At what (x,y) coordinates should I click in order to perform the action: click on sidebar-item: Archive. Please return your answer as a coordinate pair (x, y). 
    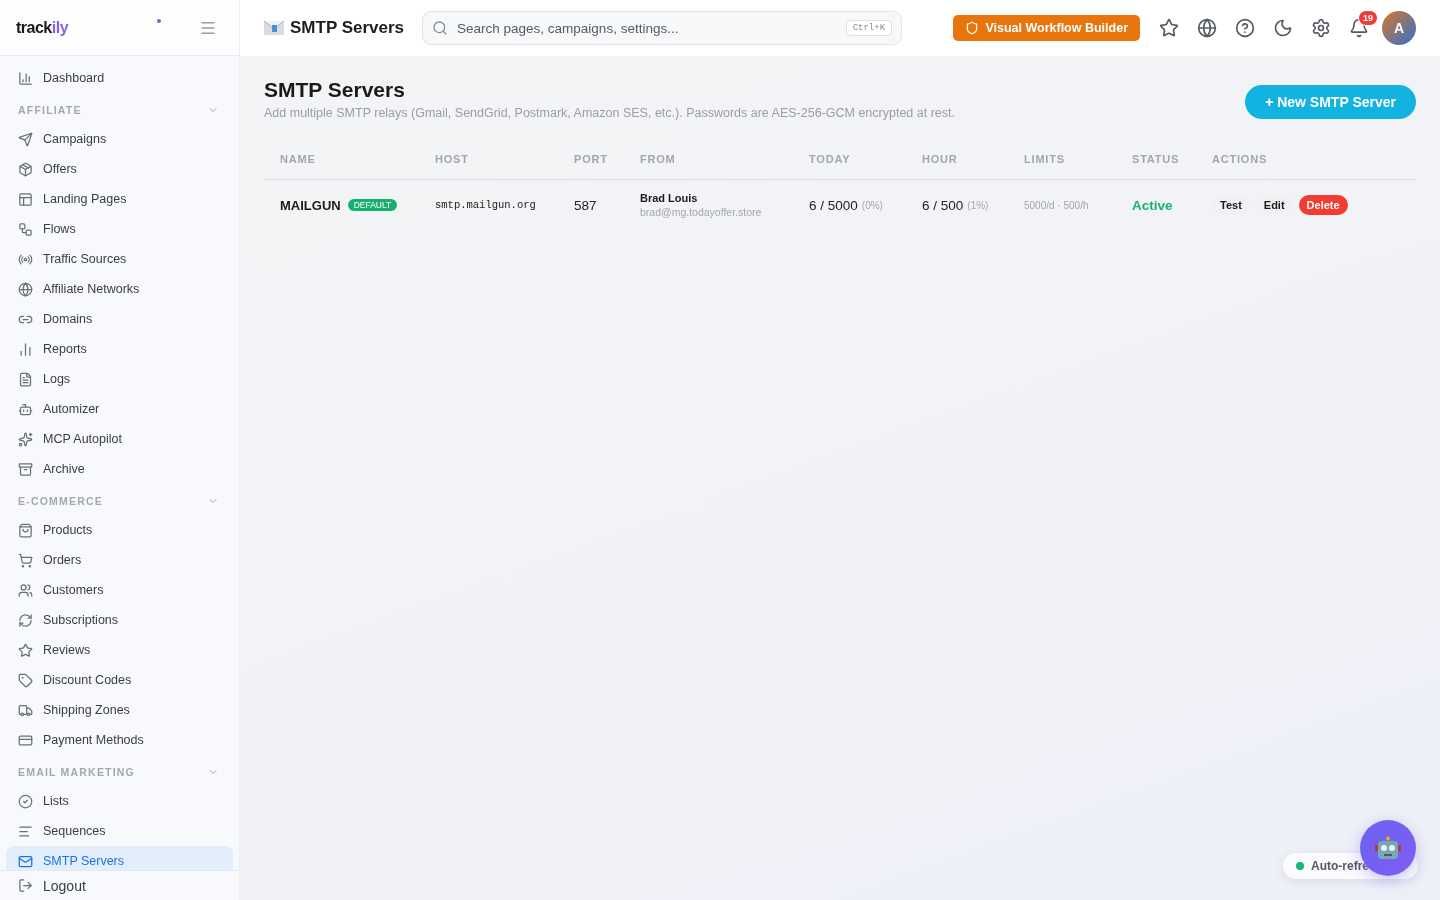
    Looking at the image, I should click on (119, 469).